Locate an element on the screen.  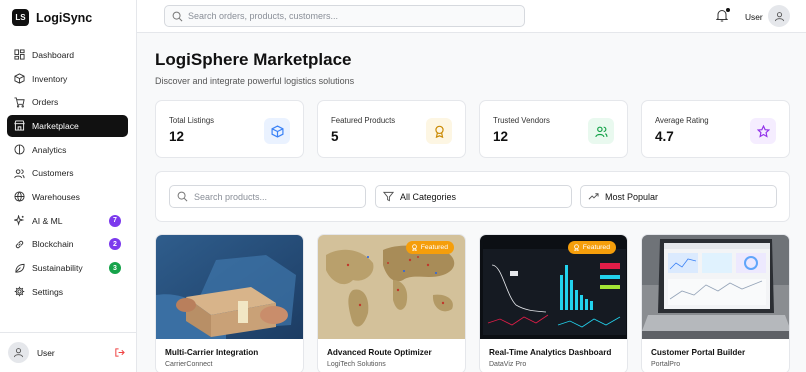
stat-value: 5 is located at coordinates (335, 136).